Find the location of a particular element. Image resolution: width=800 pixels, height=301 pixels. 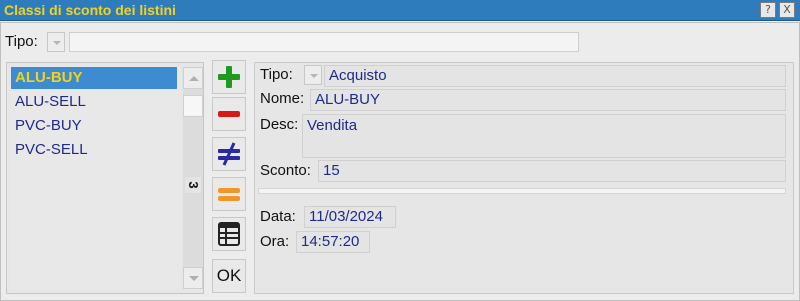

minus-icon is located at coordinates (229, 114).